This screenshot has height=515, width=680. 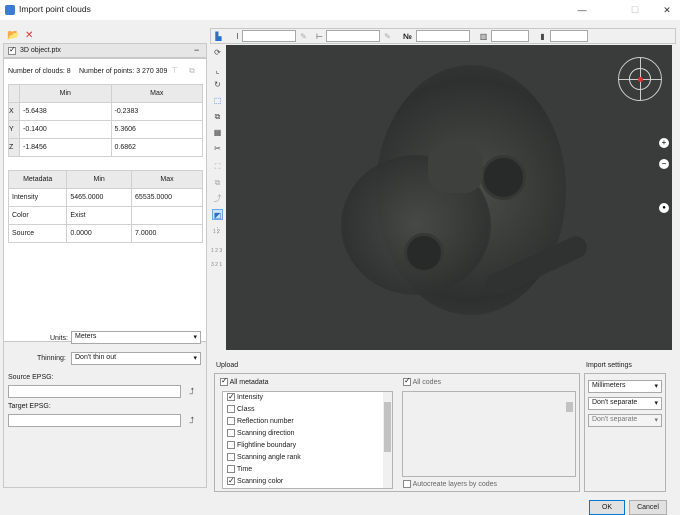 What do you see at coordinates (105, 50) in the screenshot?
I see `file-header: 3D object.ptx −` at bounding box center [105, 50].